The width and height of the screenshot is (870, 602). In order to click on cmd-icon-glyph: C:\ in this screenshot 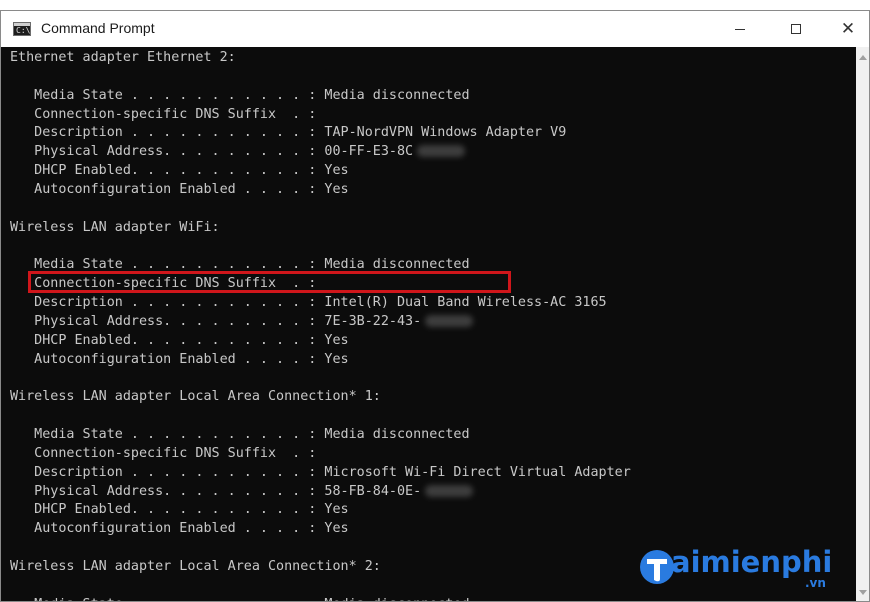, I will do `click(23, 30)`.